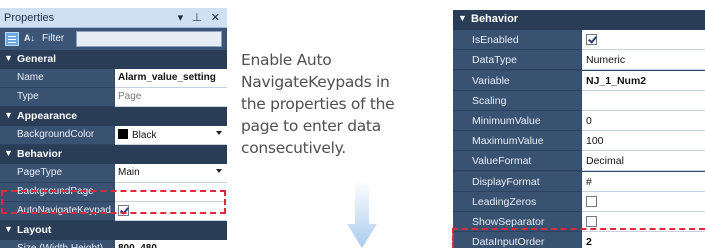 This screenshot has width=705, height=248. I want to click on property-row-size-width-height: Size (Width,Height) 800, 480, so click(113, 244).